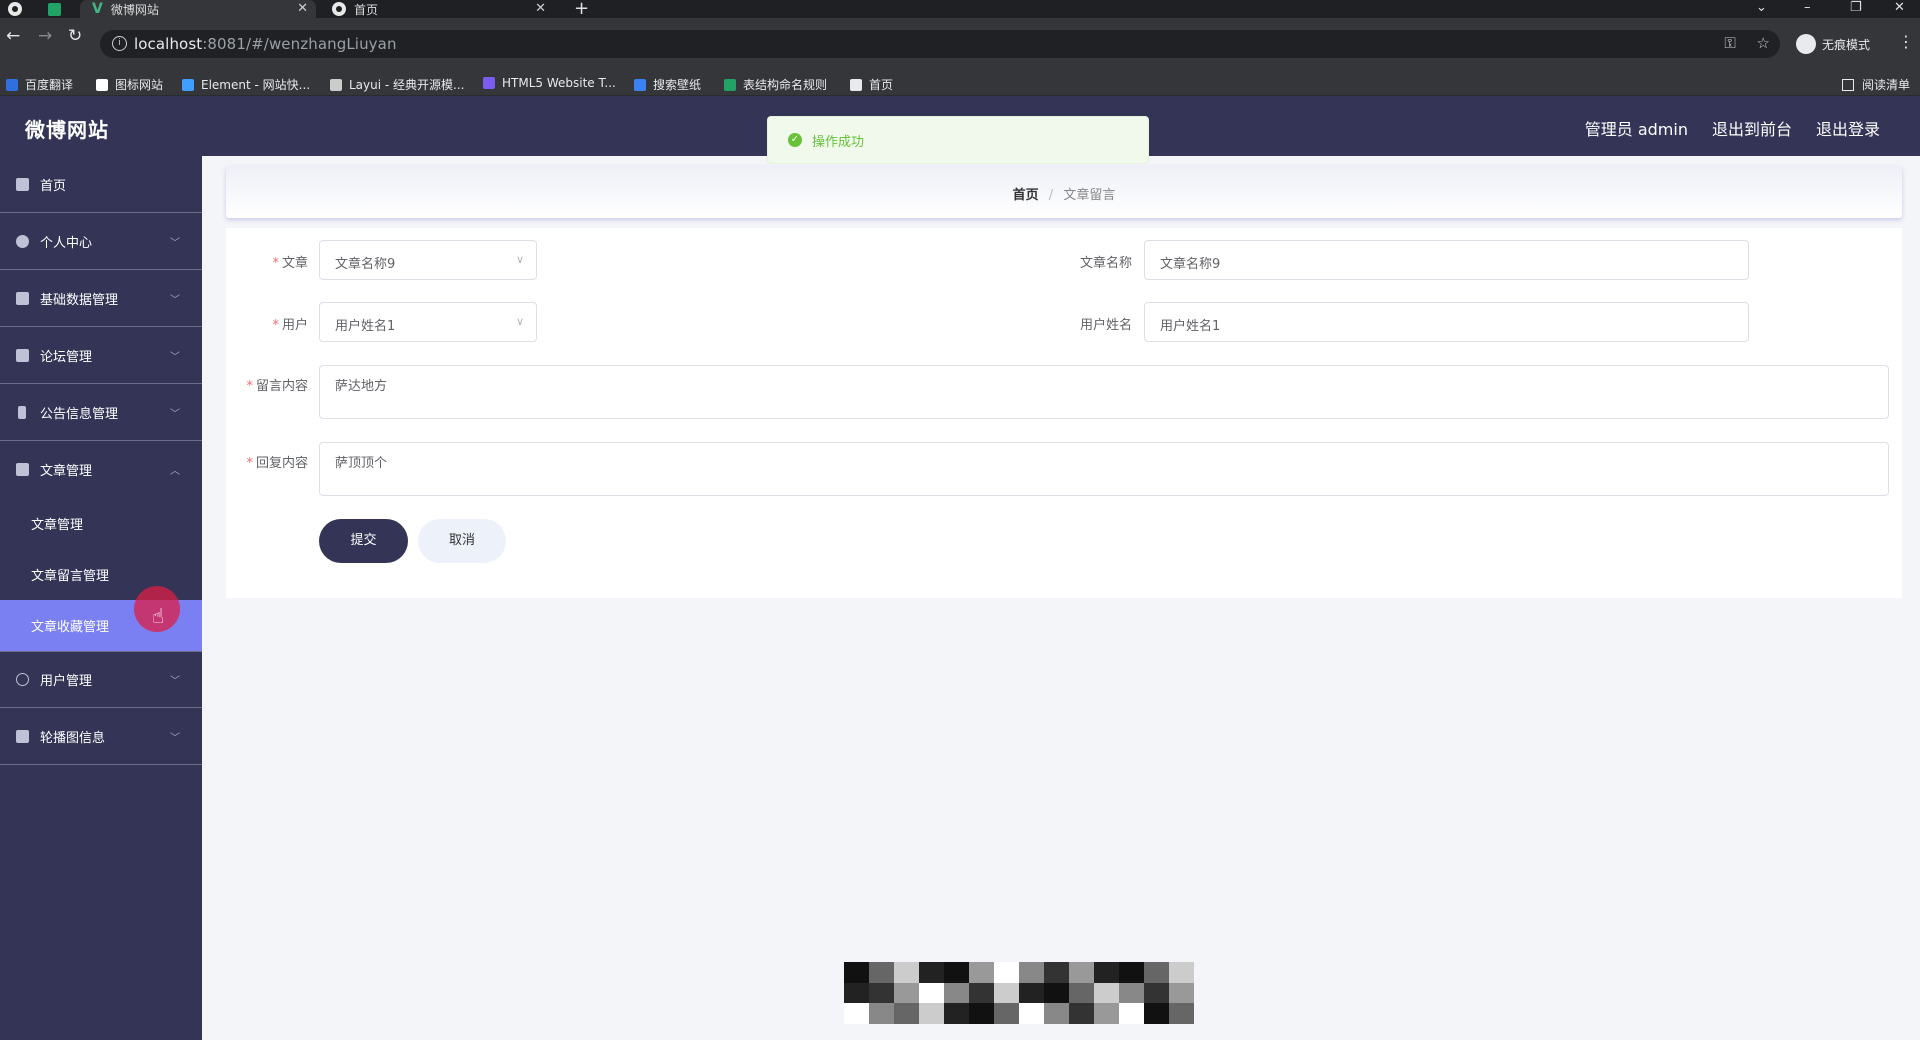  What do you see at coordinates (1848, 128) in the screenshot?
I see `logout-link: 退出登录` at bounding box center [1848, 128].